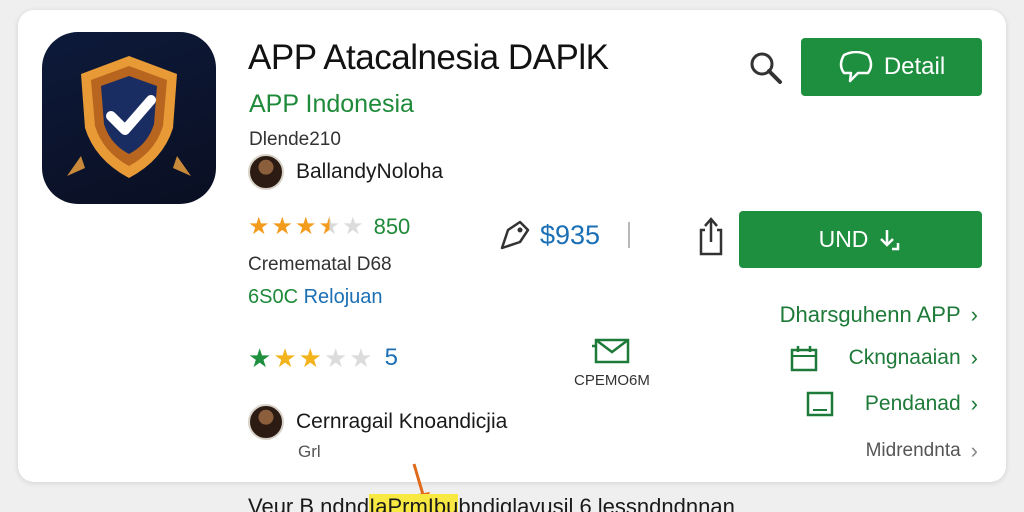 The width and height of the screenshot is (1024, 512). Describe the element at coordinates (612, 380) in the screenshot. I see `cpe-label: CPEMO6M` at that location.